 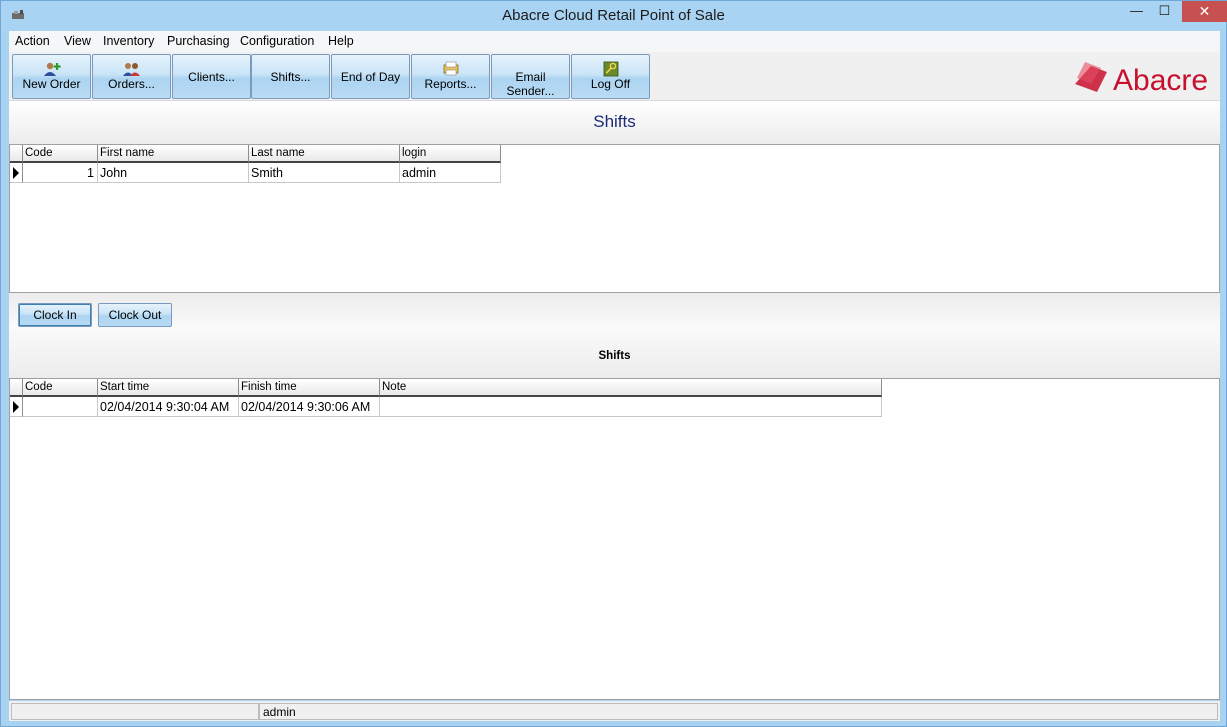 What do you see at coordinates (614, 356) in the screenshot?
I see `shifts-section-title: Shifts` at bounding box center [614, 356].